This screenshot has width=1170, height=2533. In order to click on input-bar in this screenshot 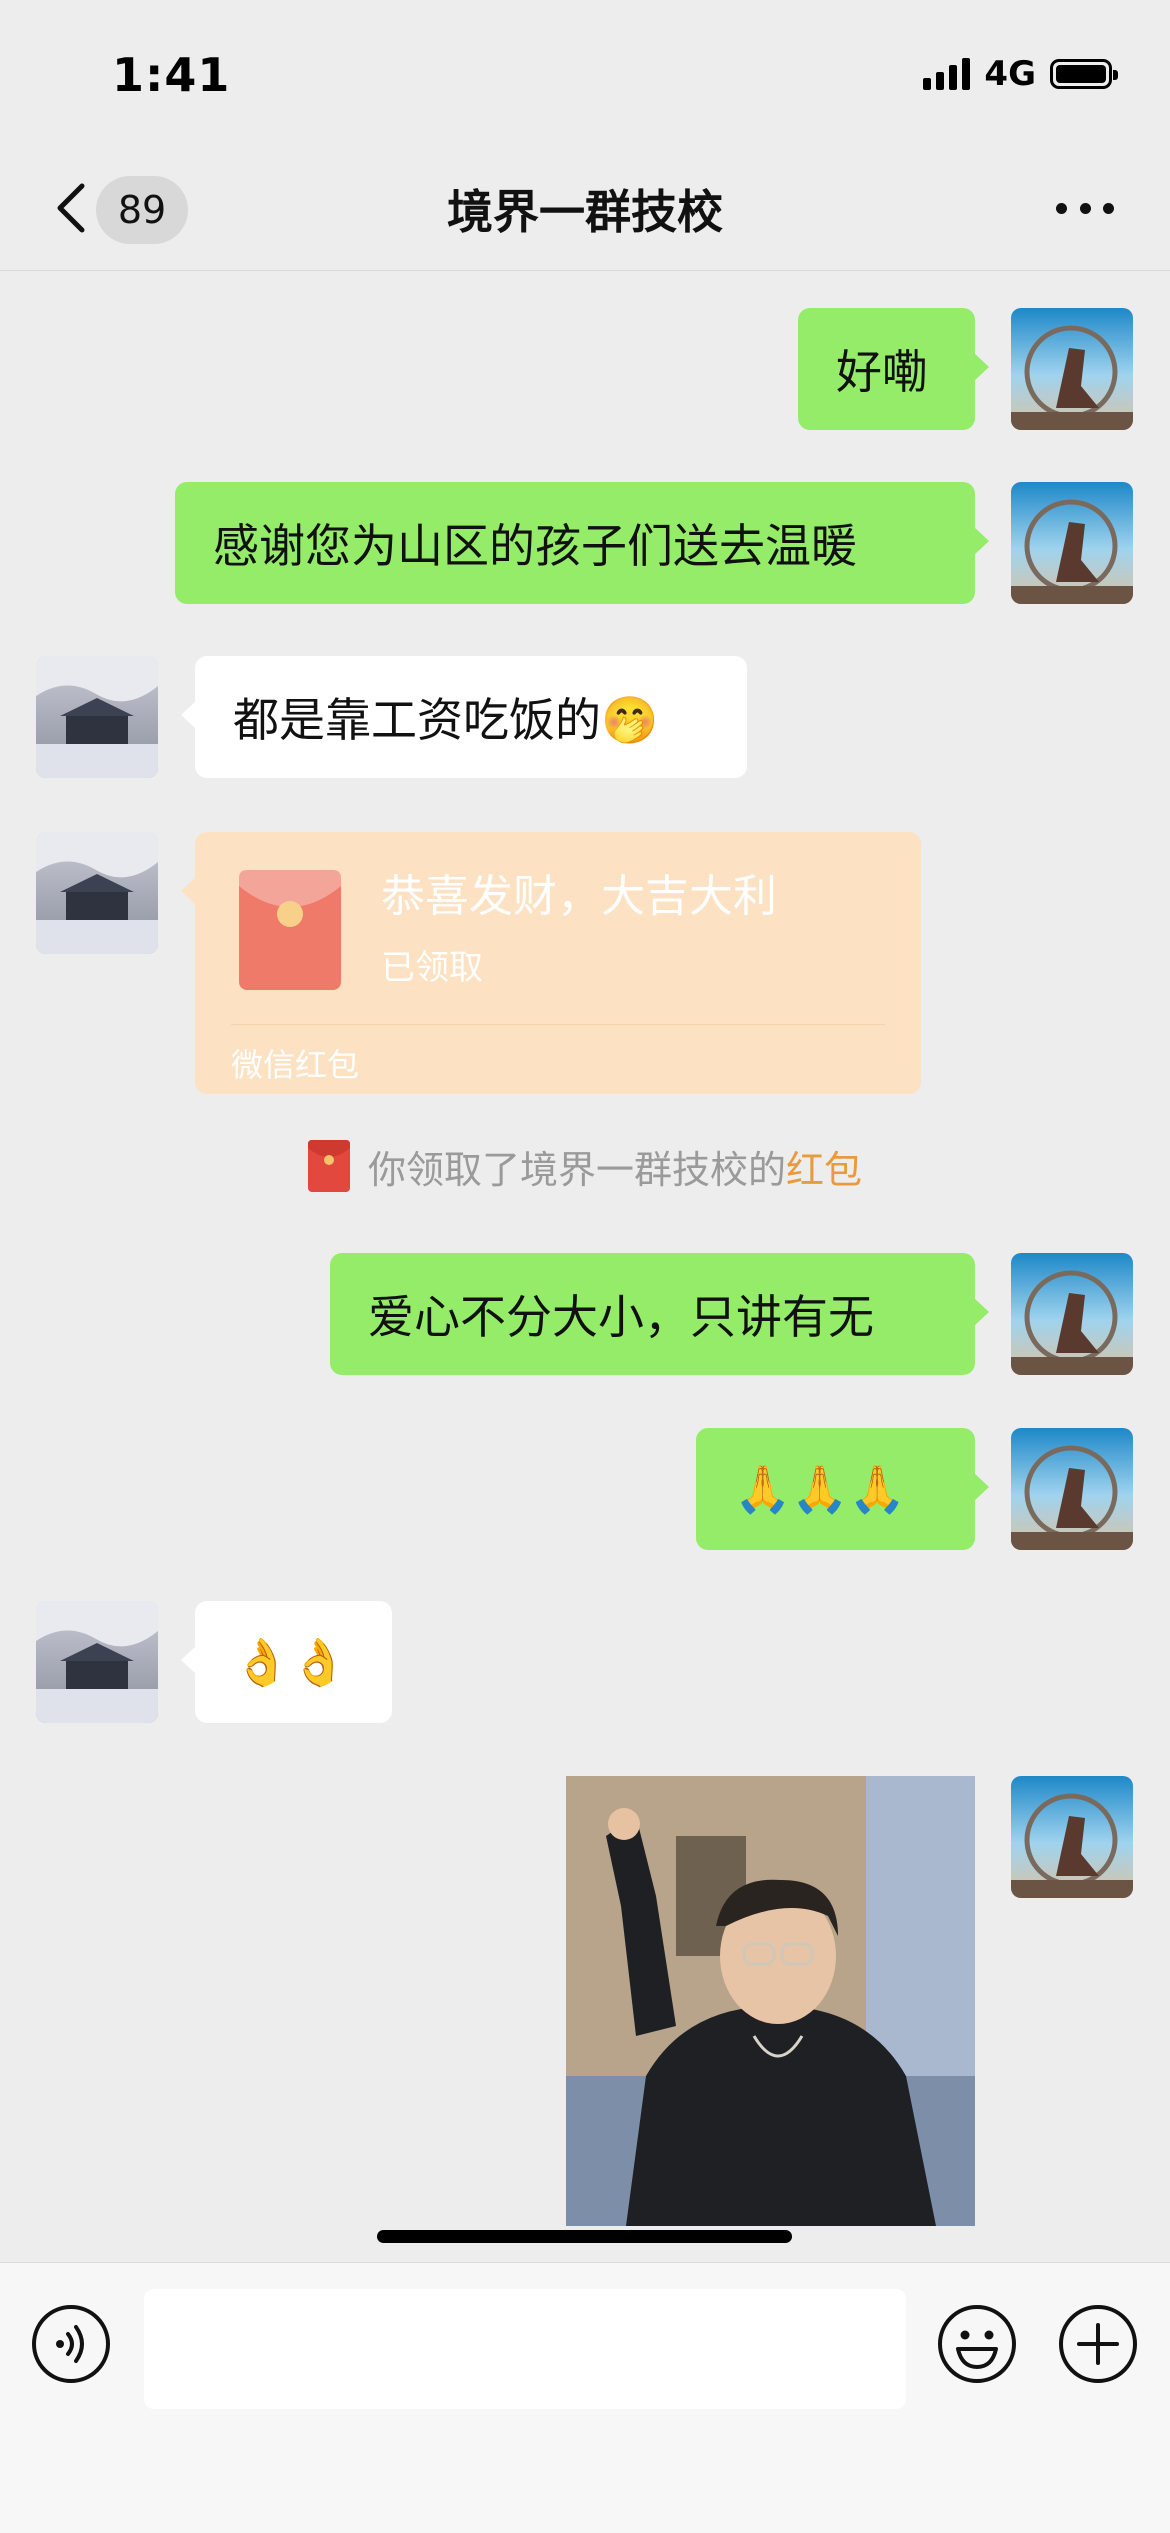, I will do `click(585, 2397)`.